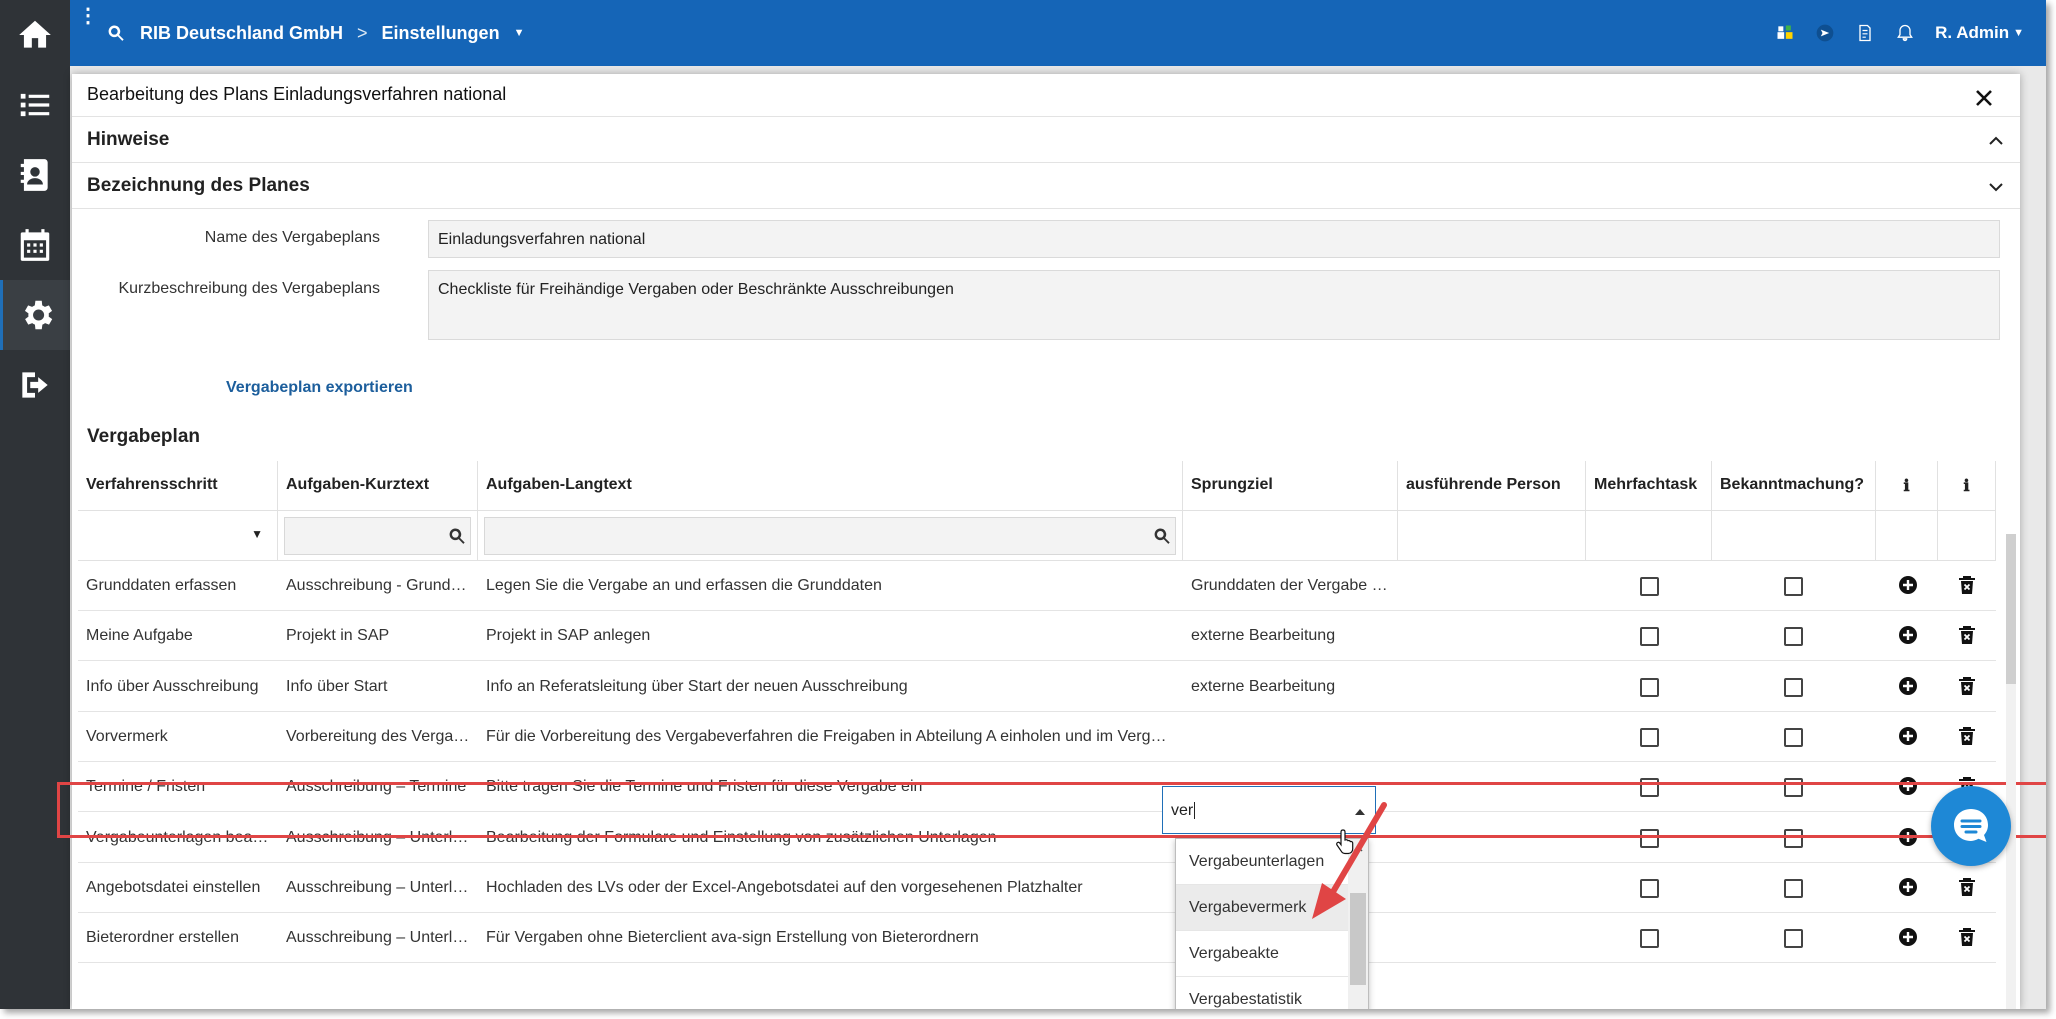  I want to click on dropdown-option: Vergabeunterlagen, so click(1262, 862).